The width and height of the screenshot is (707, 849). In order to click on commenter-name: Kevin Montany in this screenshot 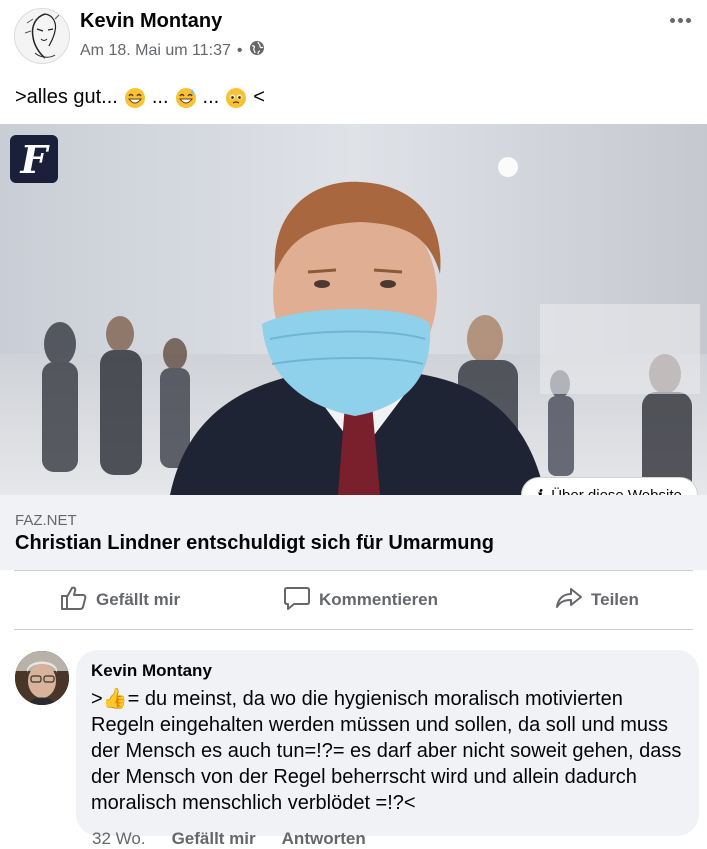, I will do `click(151, 671)`.